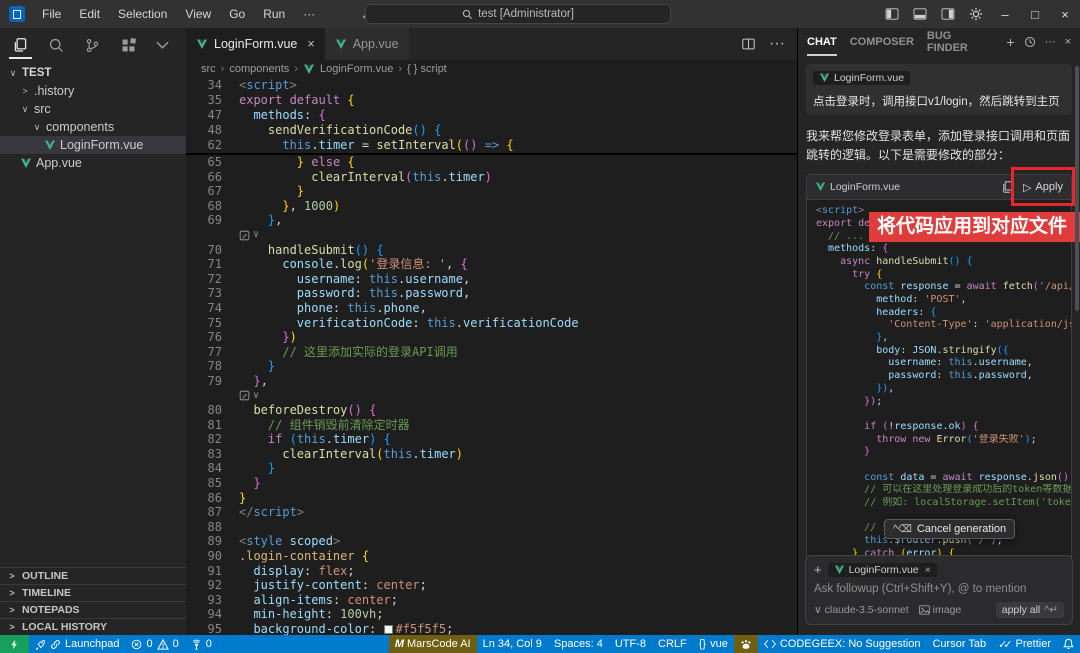  I want to click on problems-indicator: 0 0, so click(154, 644).